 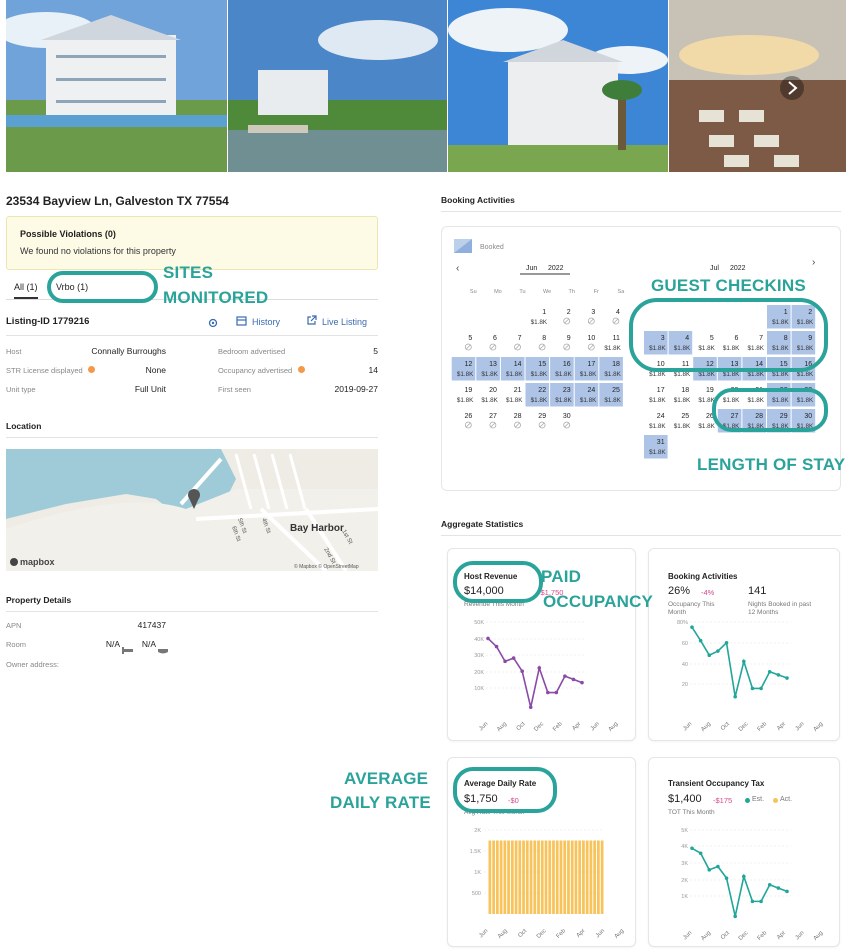 What do you see at coordinates (128, 351) in the screenshot?
I see `host-value: Connally Burroughs` at bounding box center [128, 351].